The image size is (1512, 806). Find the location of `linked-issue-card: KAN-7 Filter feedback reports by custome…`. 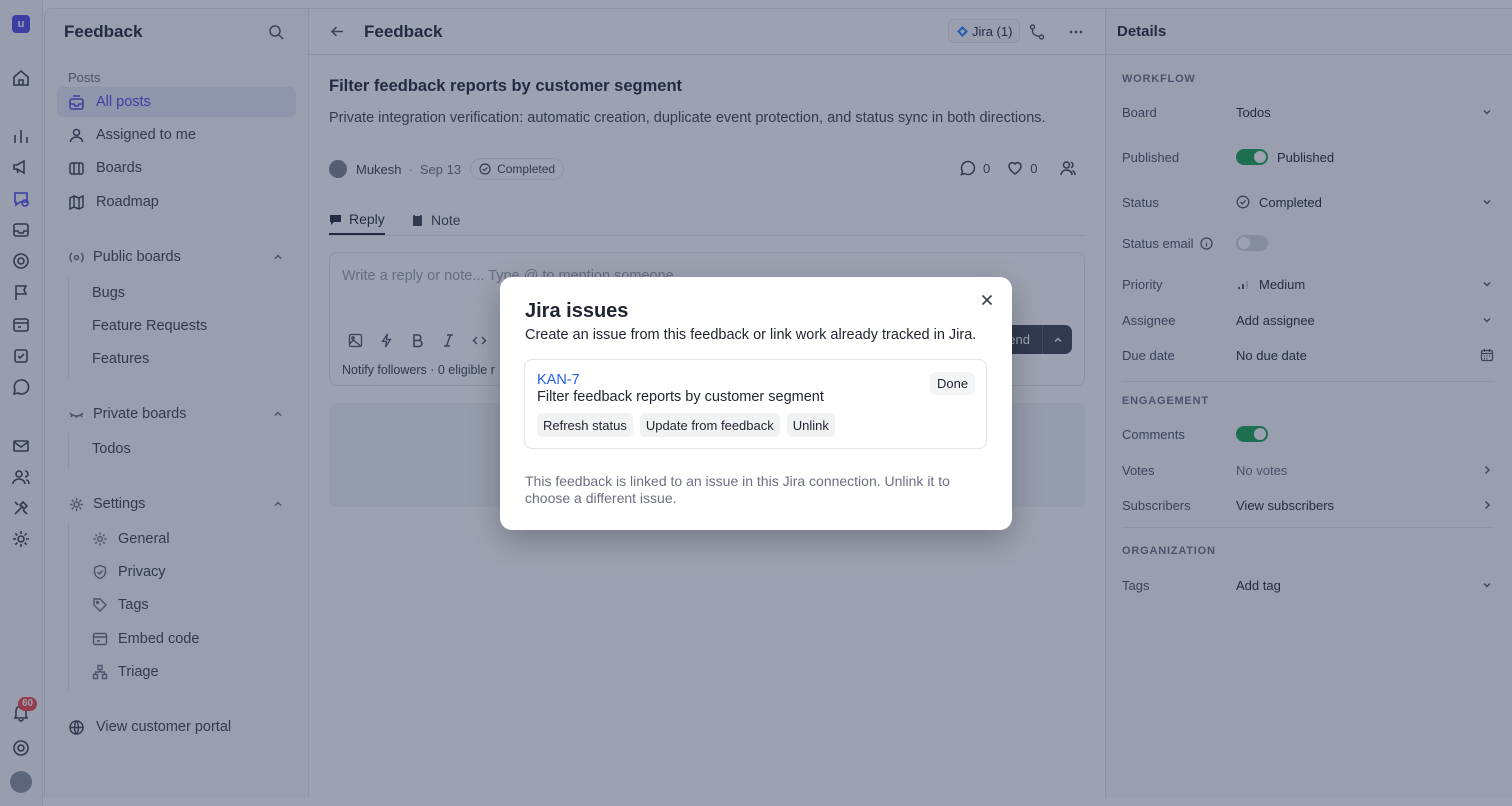

linked-issue-card: KAN-7 Filter feedback reports by custome… is located at coordinates (755, 404).